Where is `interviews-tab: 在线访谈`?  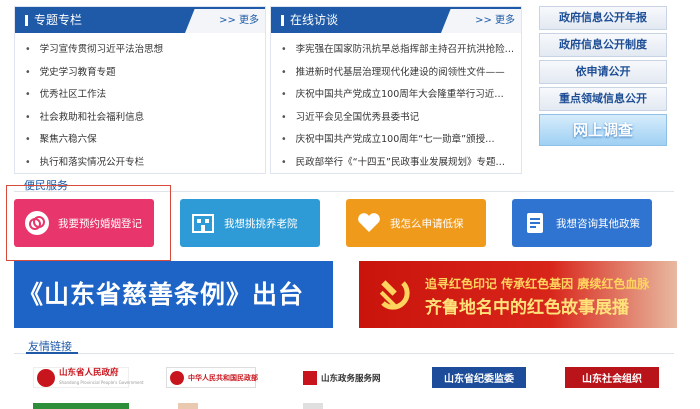 interviews-tab: 在线访谈 is located at coordinates (311, 20).